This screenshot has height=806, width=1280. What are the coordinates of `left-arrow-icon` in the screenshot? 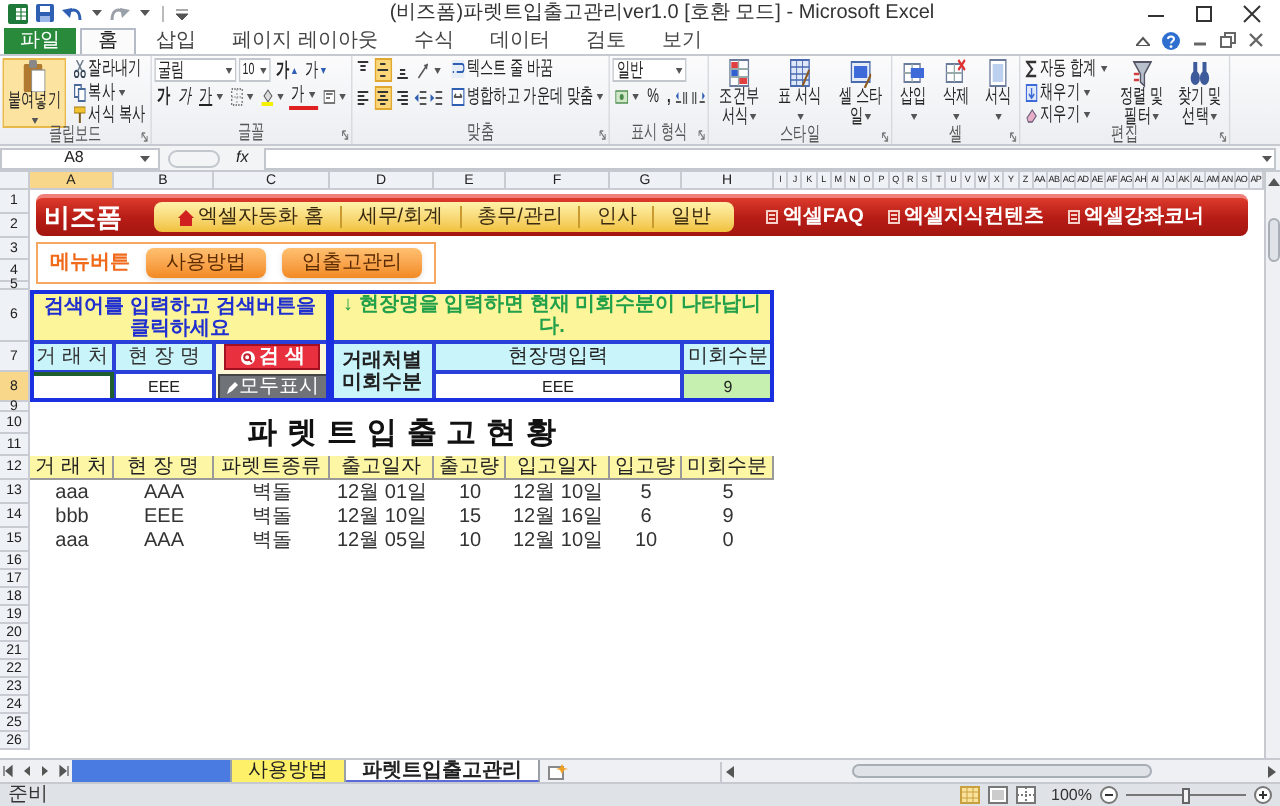 It's located at (730, 771).